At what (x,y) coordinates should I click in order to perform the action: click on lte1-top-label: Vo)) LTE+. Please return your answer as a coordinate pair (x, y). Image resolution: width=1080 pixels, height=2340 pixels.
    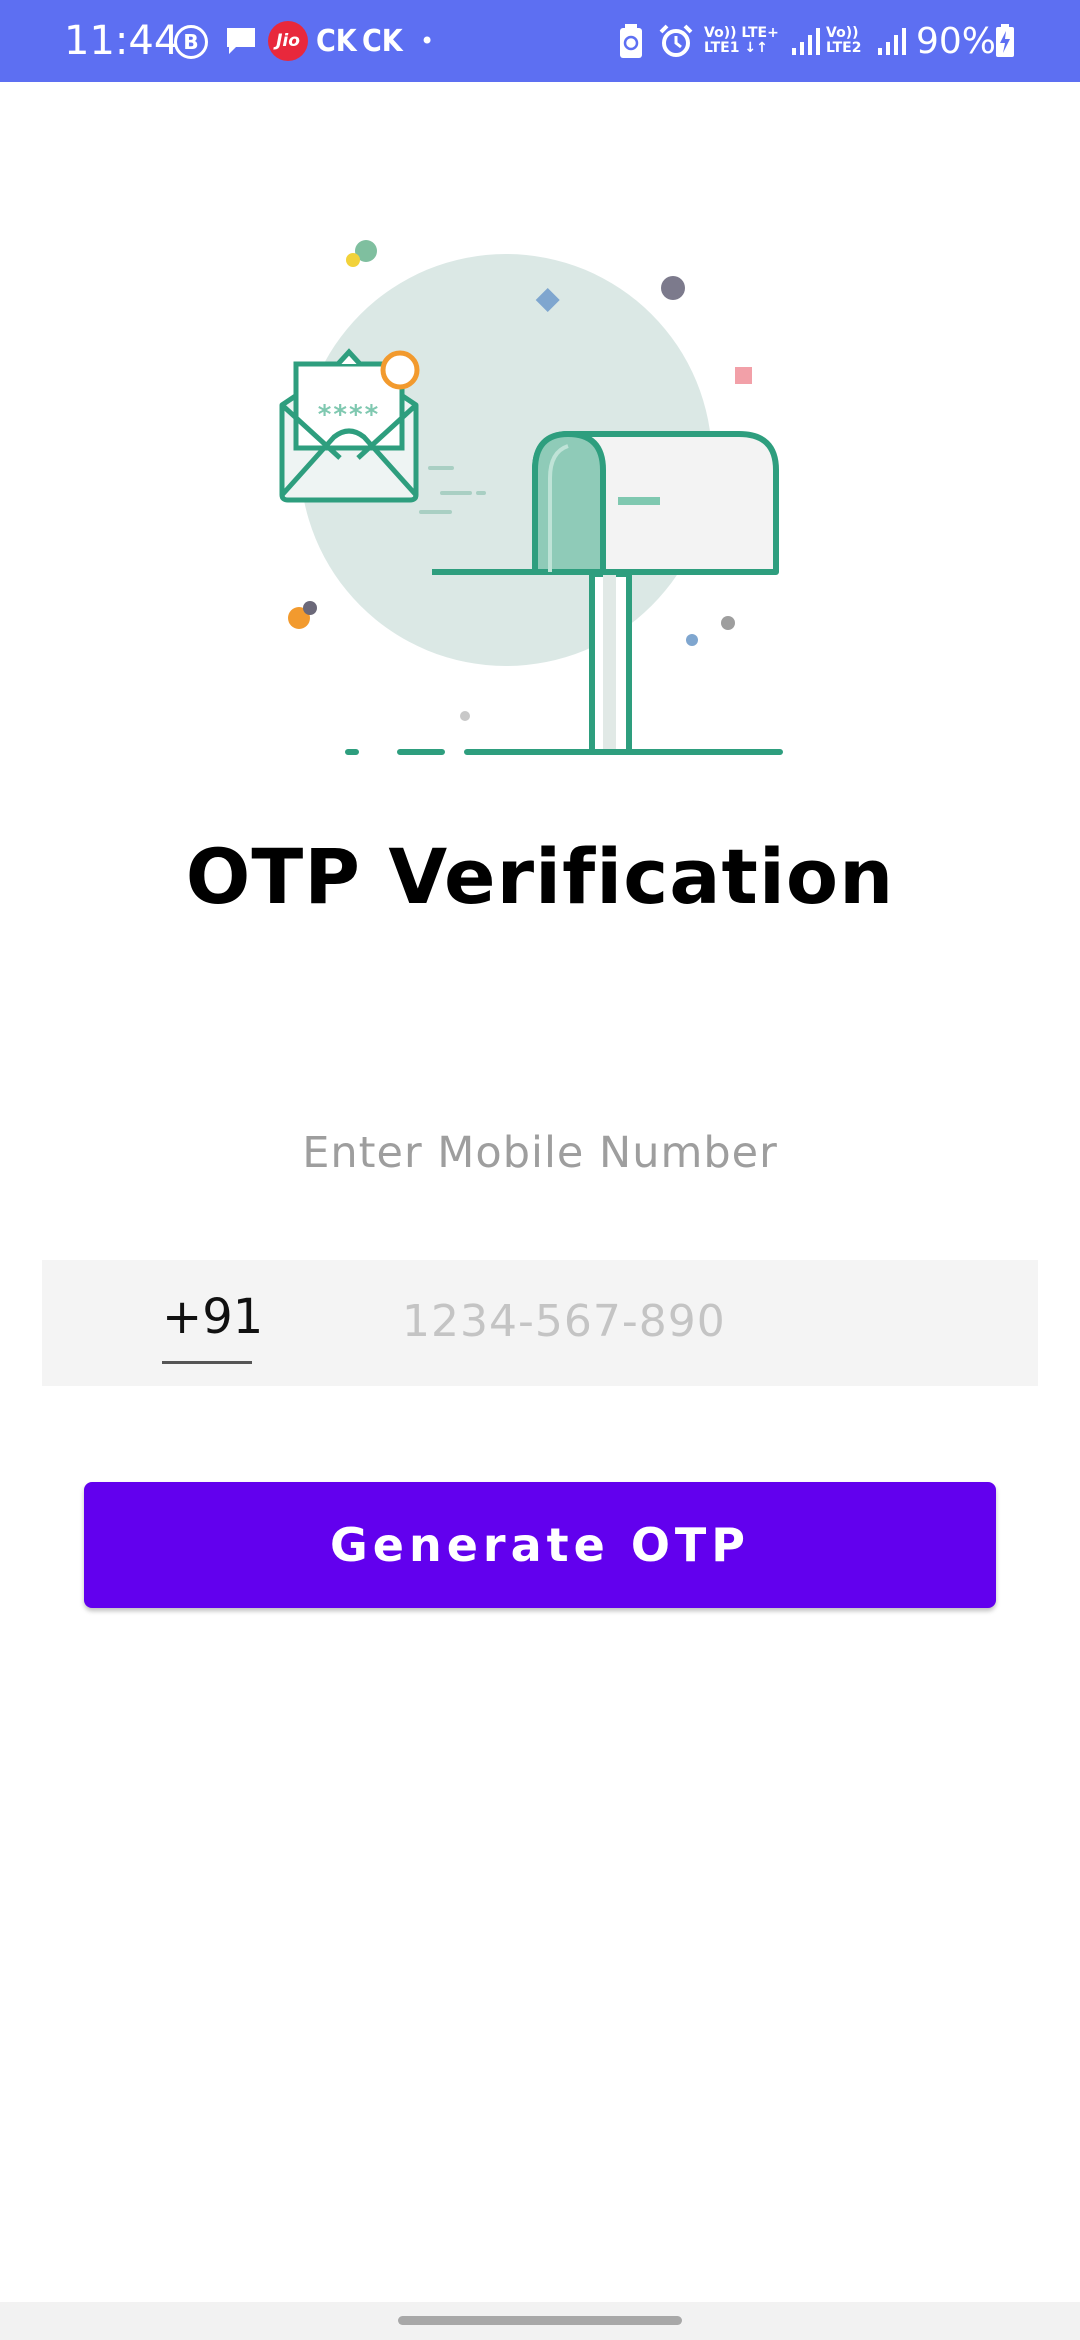
    Looking at the image, I should click on (741, 33).